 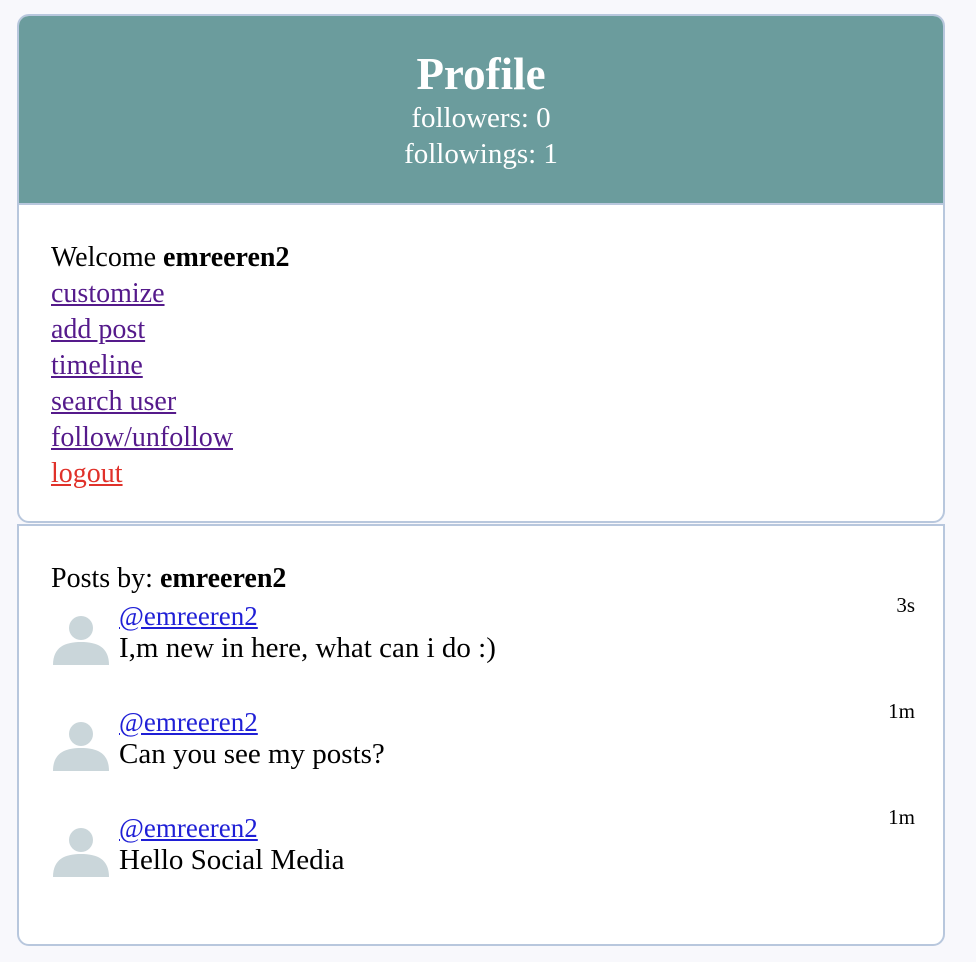 I want to click on post-timestamp: 3s, so click(x=905, y=605).